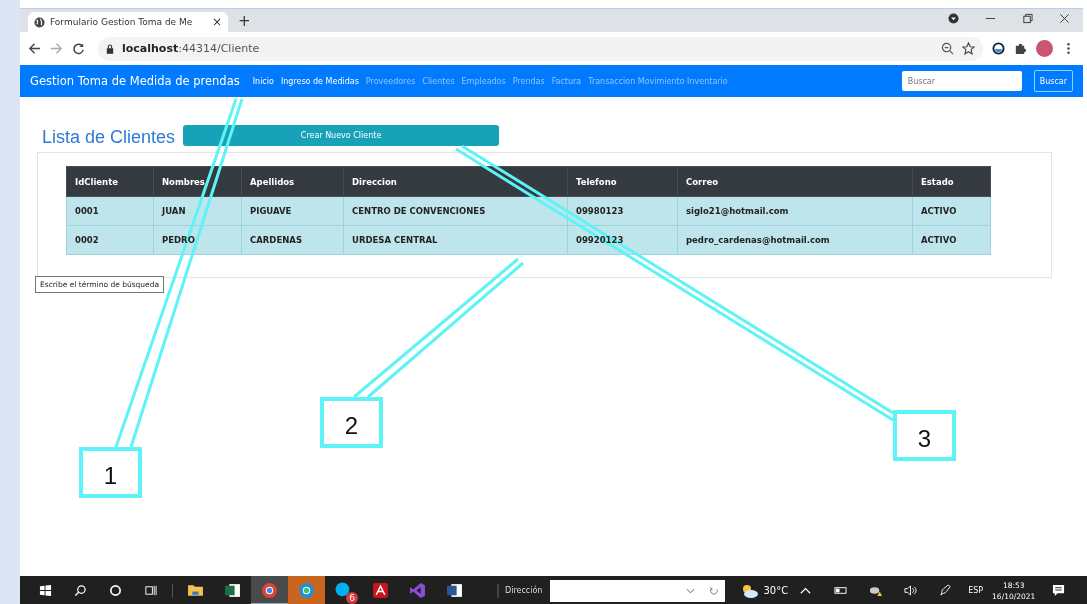 The image size is (1087, 604). Describe the element at coordinates (1020, 48) in the screenshot. I see `puzzle-icon` at that location.